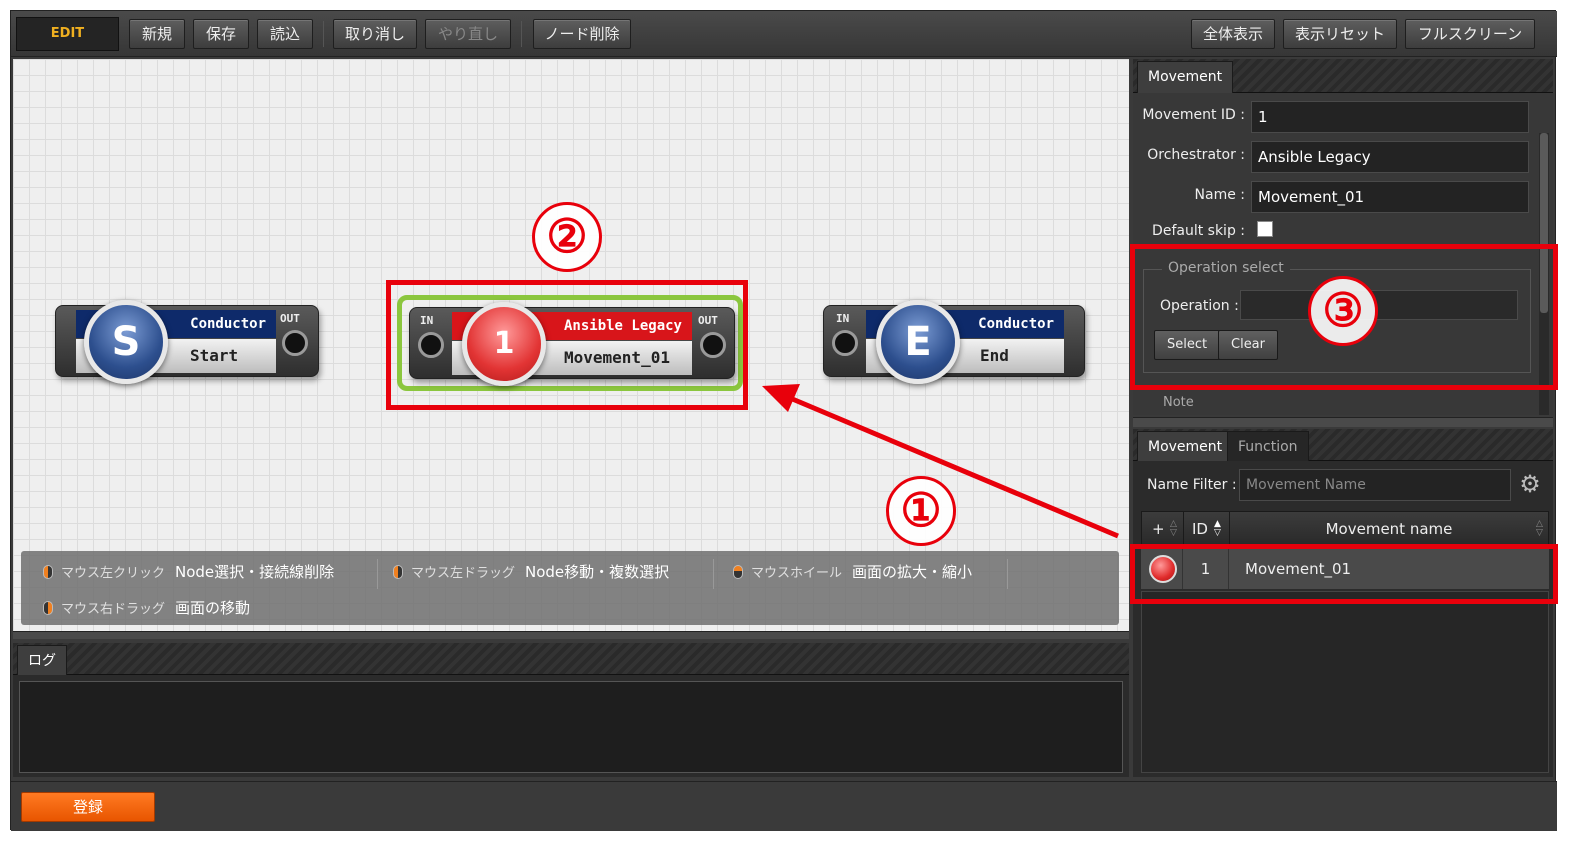 This screenshot has height=844, width=1580. Describe the element at coordinates (1207, 529) in the screenshot. I see `id-column-header: ID ▲ ▽` at that location.